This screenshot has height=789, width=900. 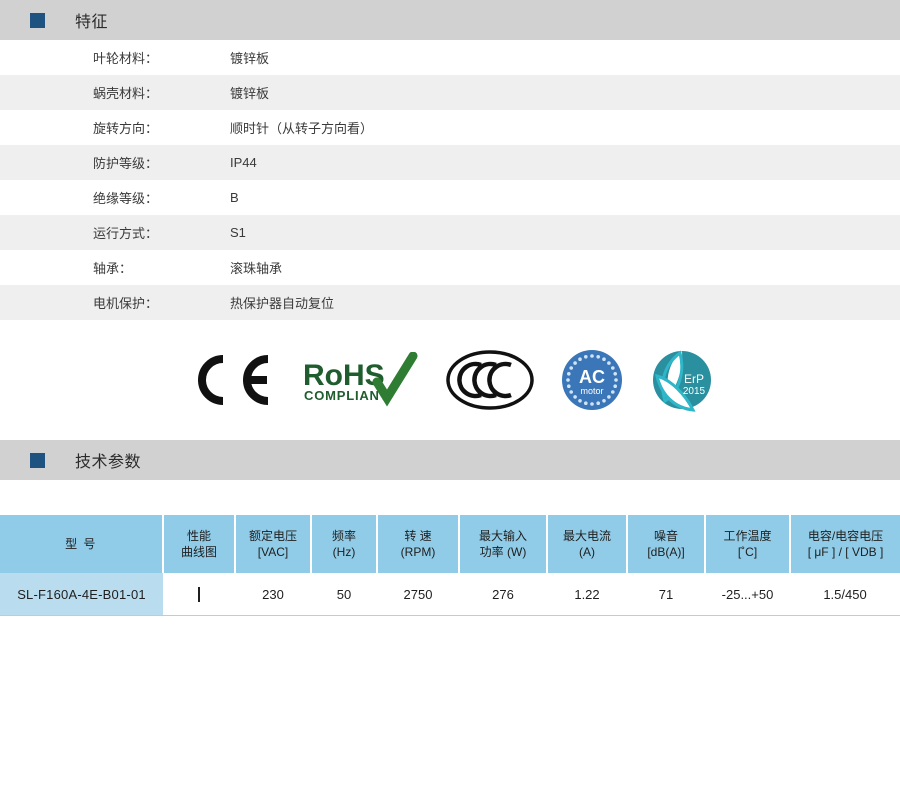 I want to click on col-header-model: 型 号, so click(x=82, y=544).